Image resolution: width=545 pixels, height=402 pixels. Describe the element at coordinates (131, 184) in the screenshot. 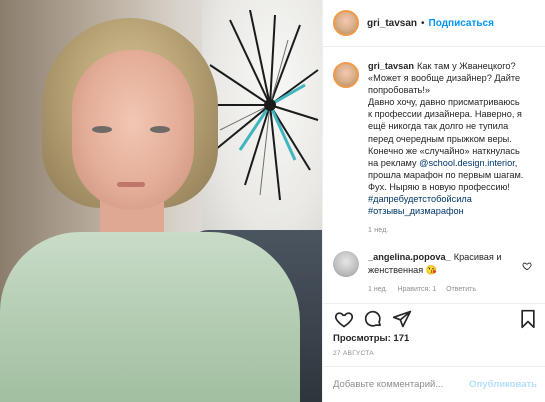

I see `person-mouth` at that location.